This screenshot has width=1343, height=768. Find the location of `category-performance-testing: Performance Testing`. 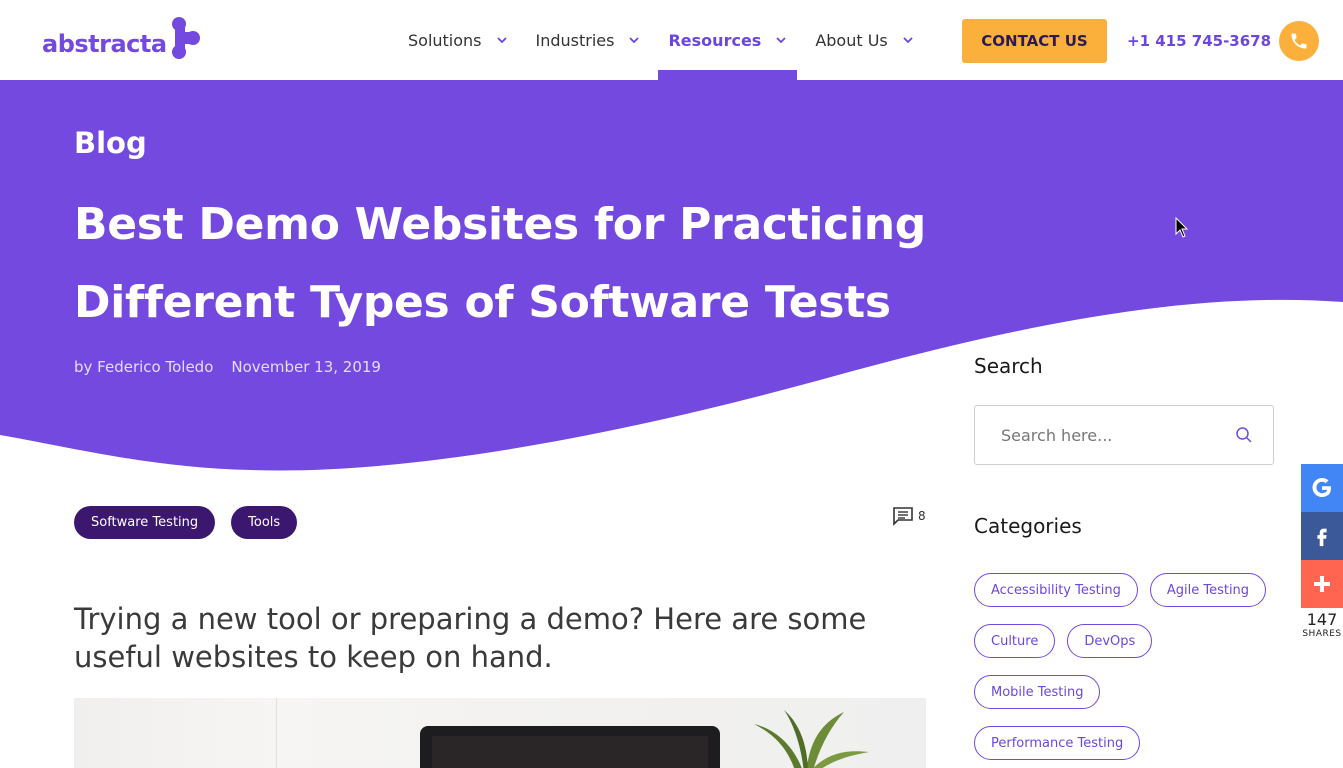

category-performance-testing: Performance Testing is located at coordinates (1057, 743).